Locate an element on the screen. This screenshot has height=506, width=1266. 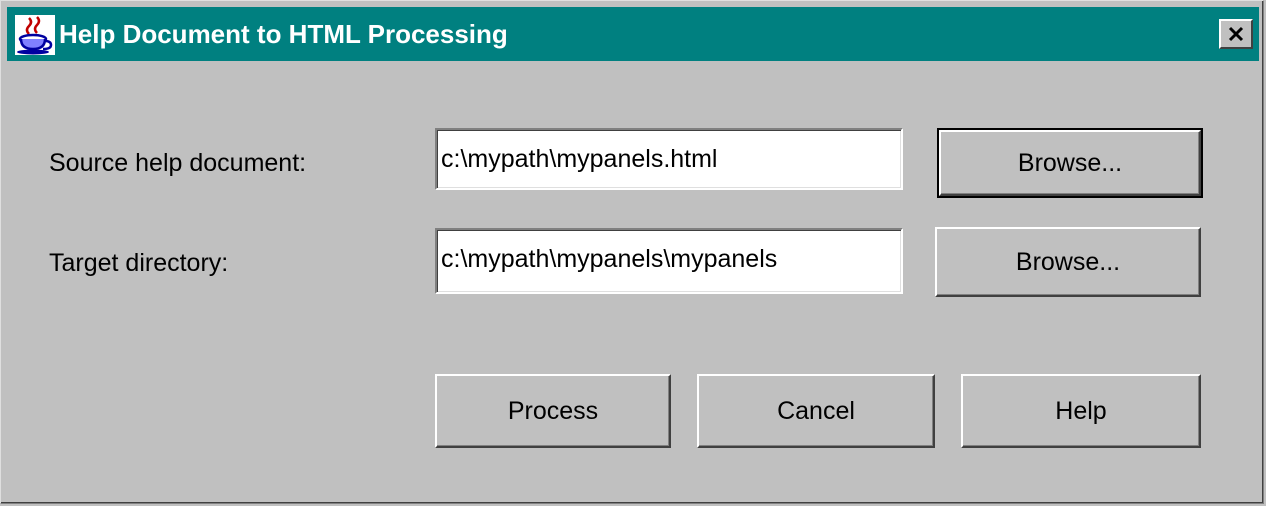
close-icon is located at coordinates (1236, 34).